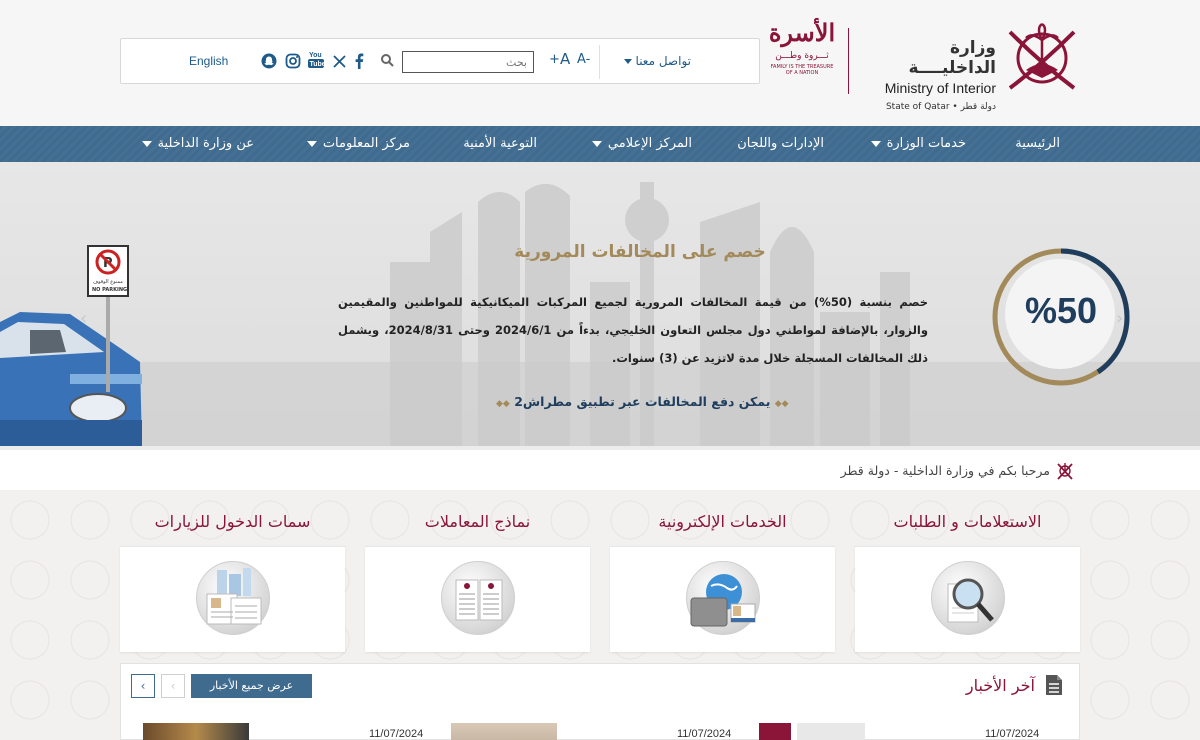  I want to click on magnifier-document-icon, so click(970, 600).